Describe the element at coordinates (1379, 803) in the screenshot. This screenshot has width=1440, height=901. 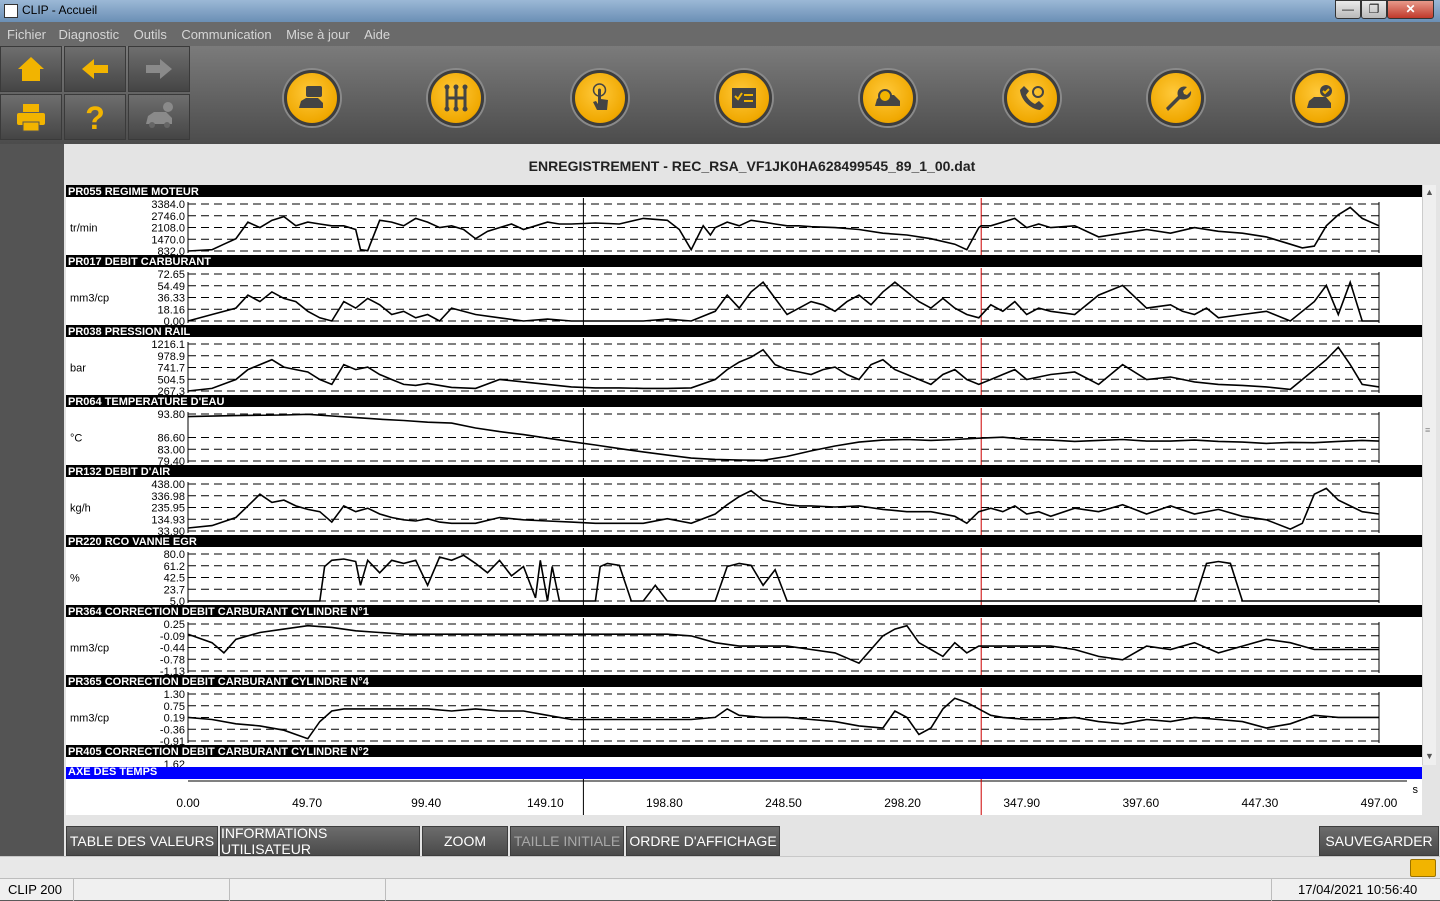
I see `time-tick-label: 497.00` at that location.